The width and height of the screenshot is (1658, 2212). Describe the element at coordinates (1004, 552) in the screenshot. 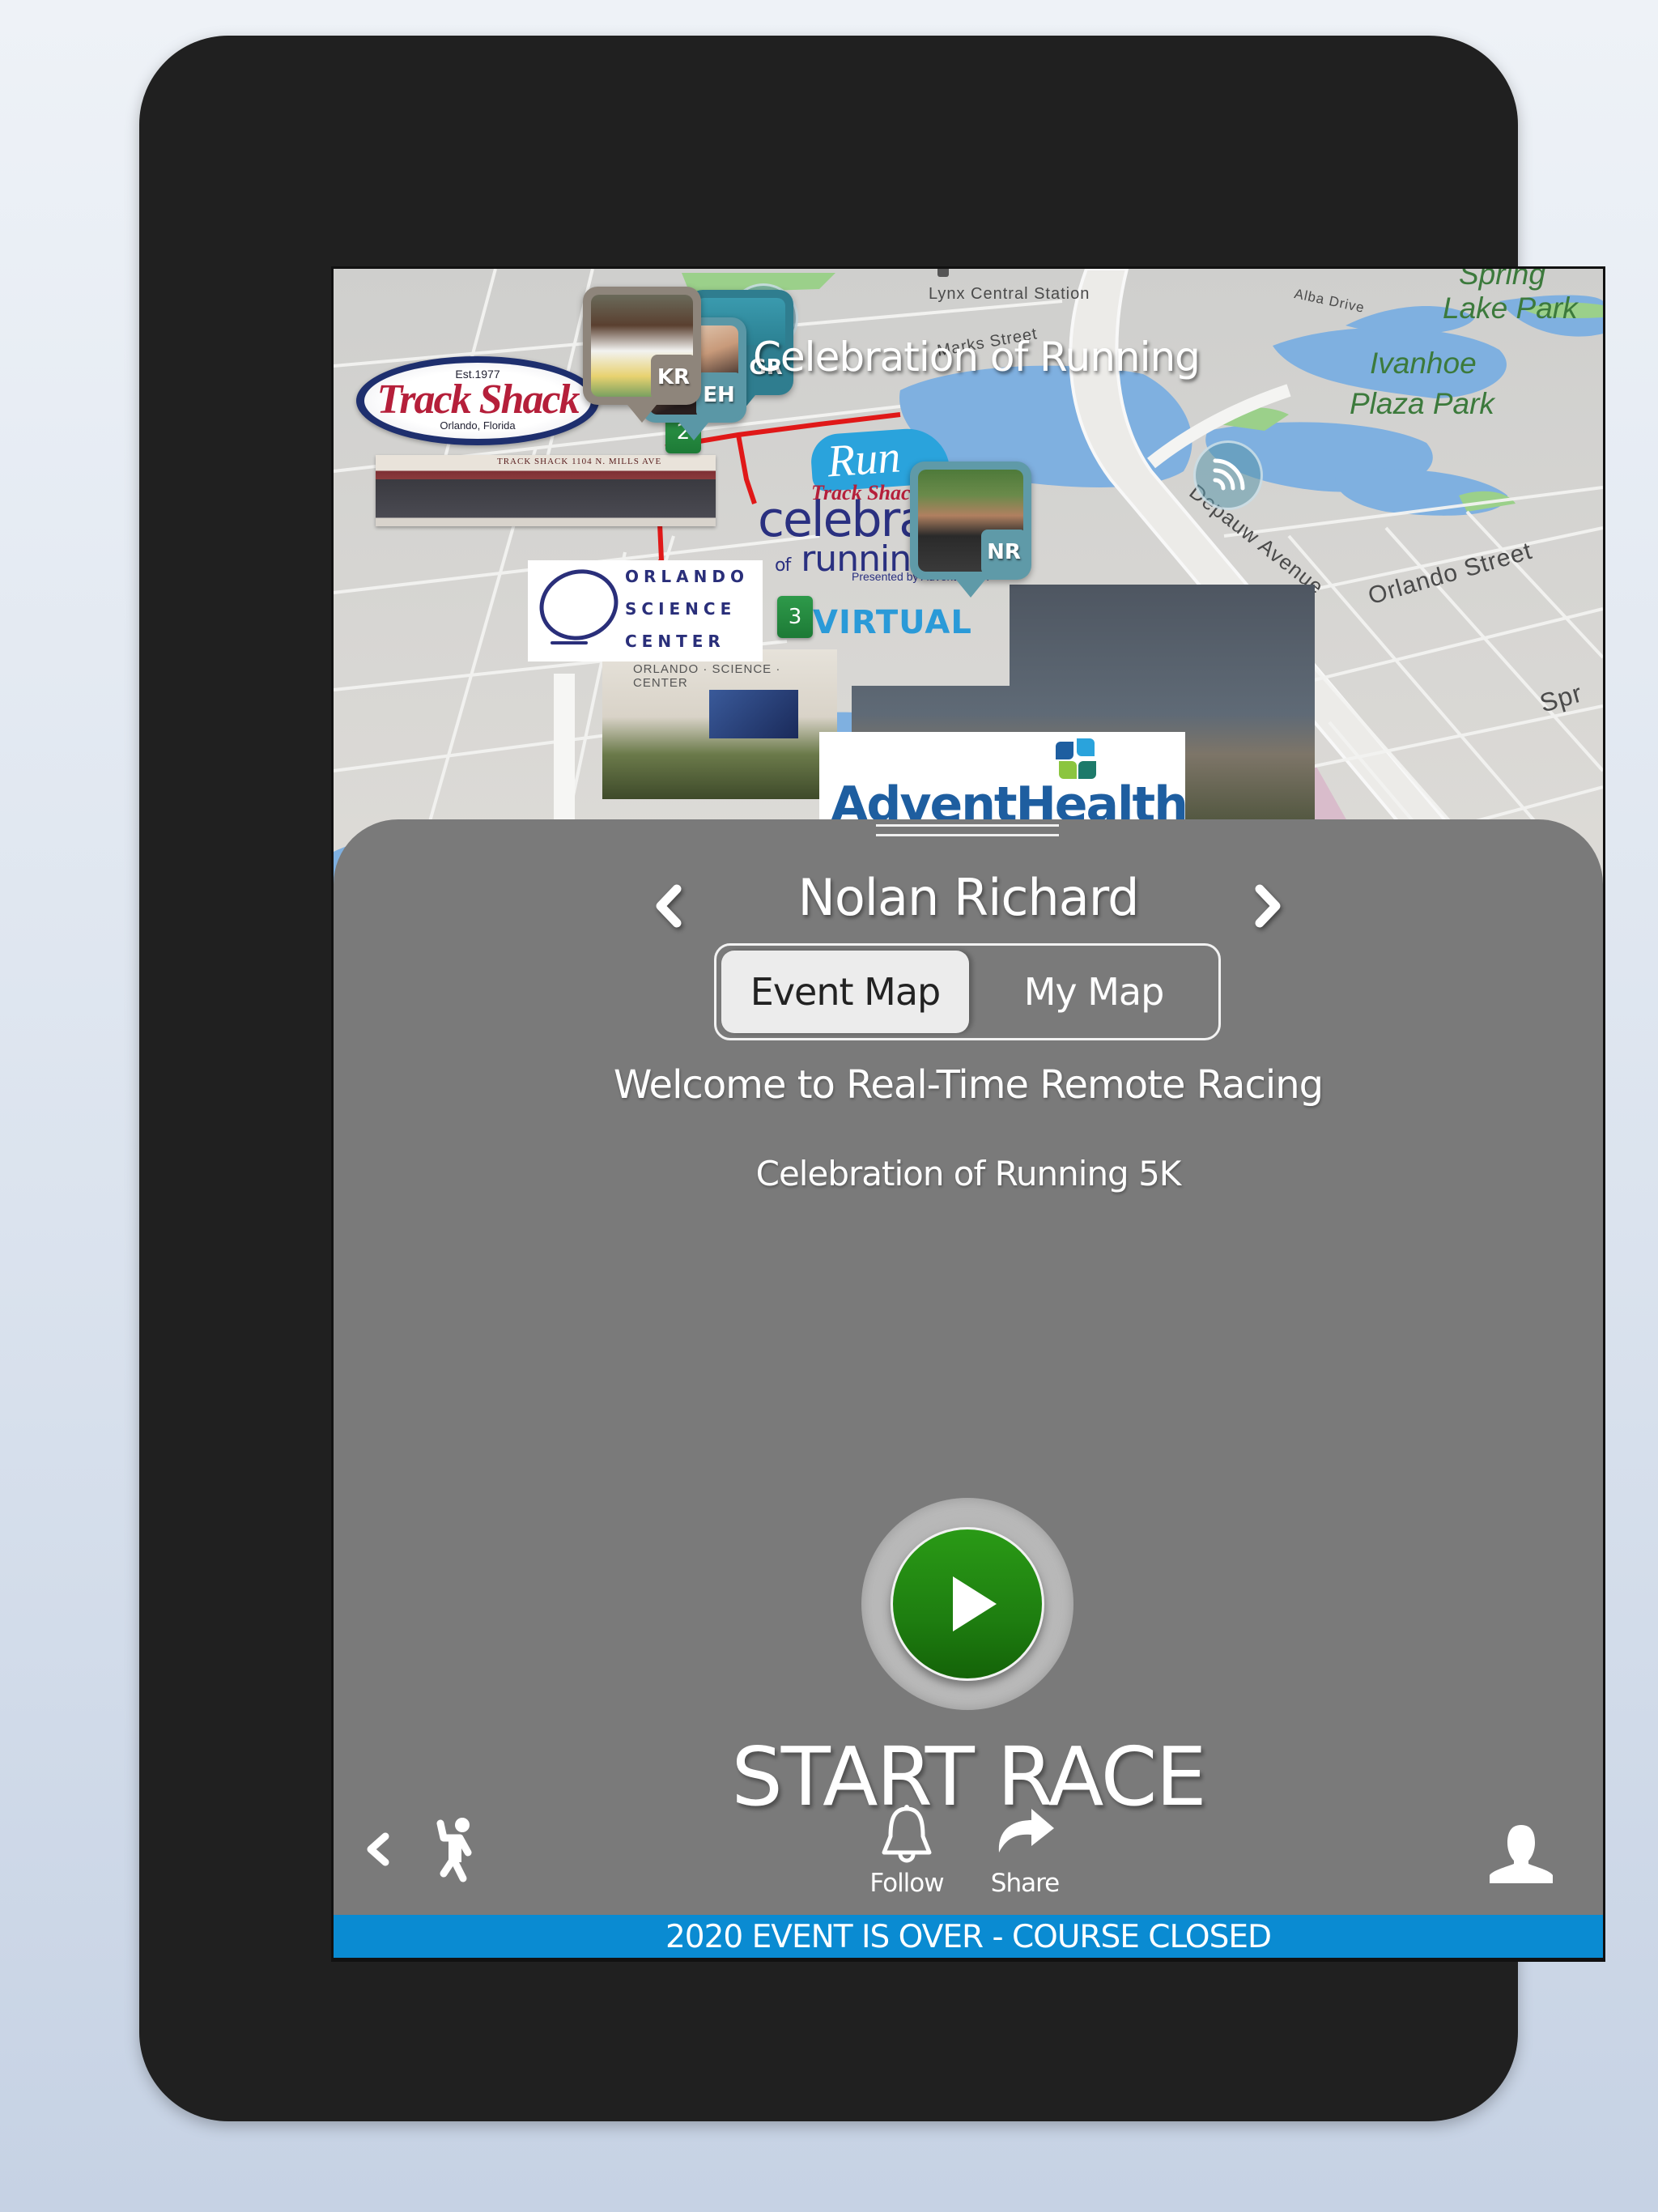

I see `runner-initials: NR` at that location.